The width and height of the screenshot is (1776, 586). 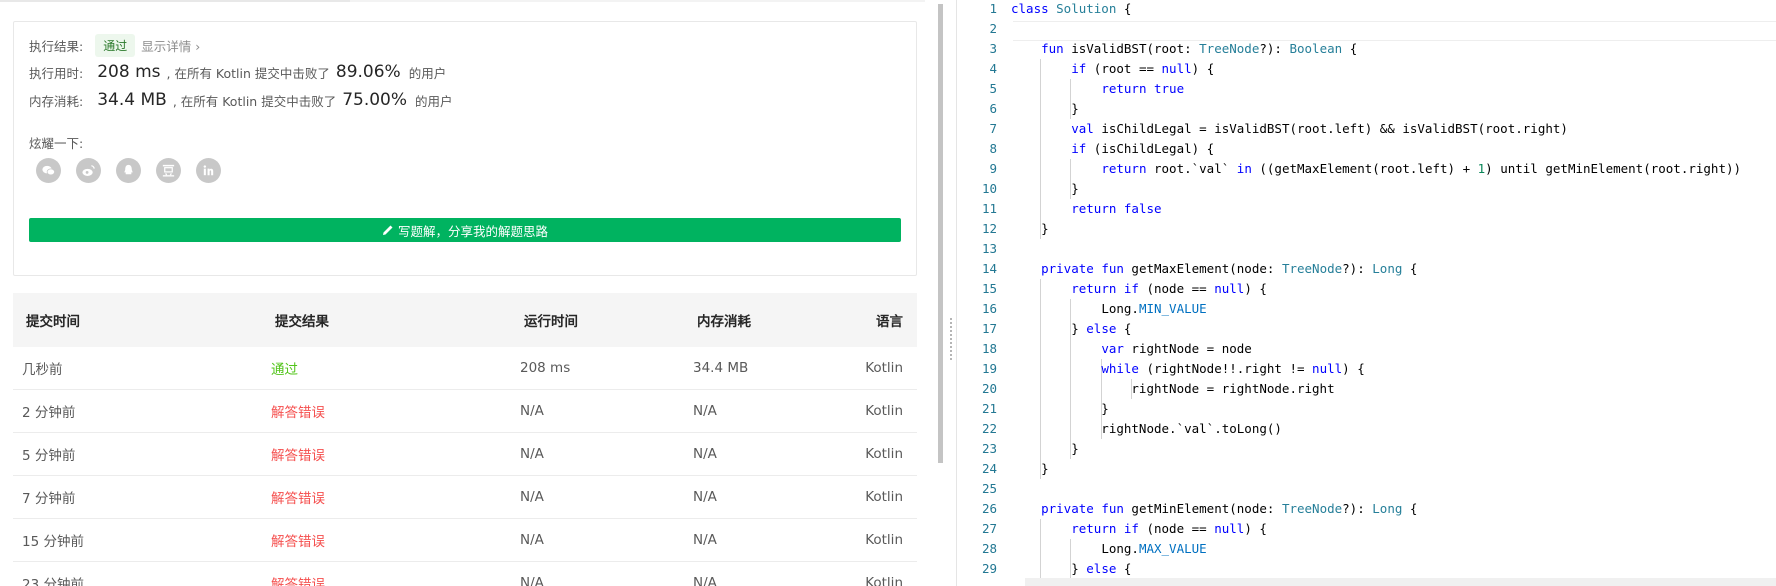 What do you see at coordinates (989, 348) in the screenshot?
I see `line-number: 18` at bounding box center [989, 348].